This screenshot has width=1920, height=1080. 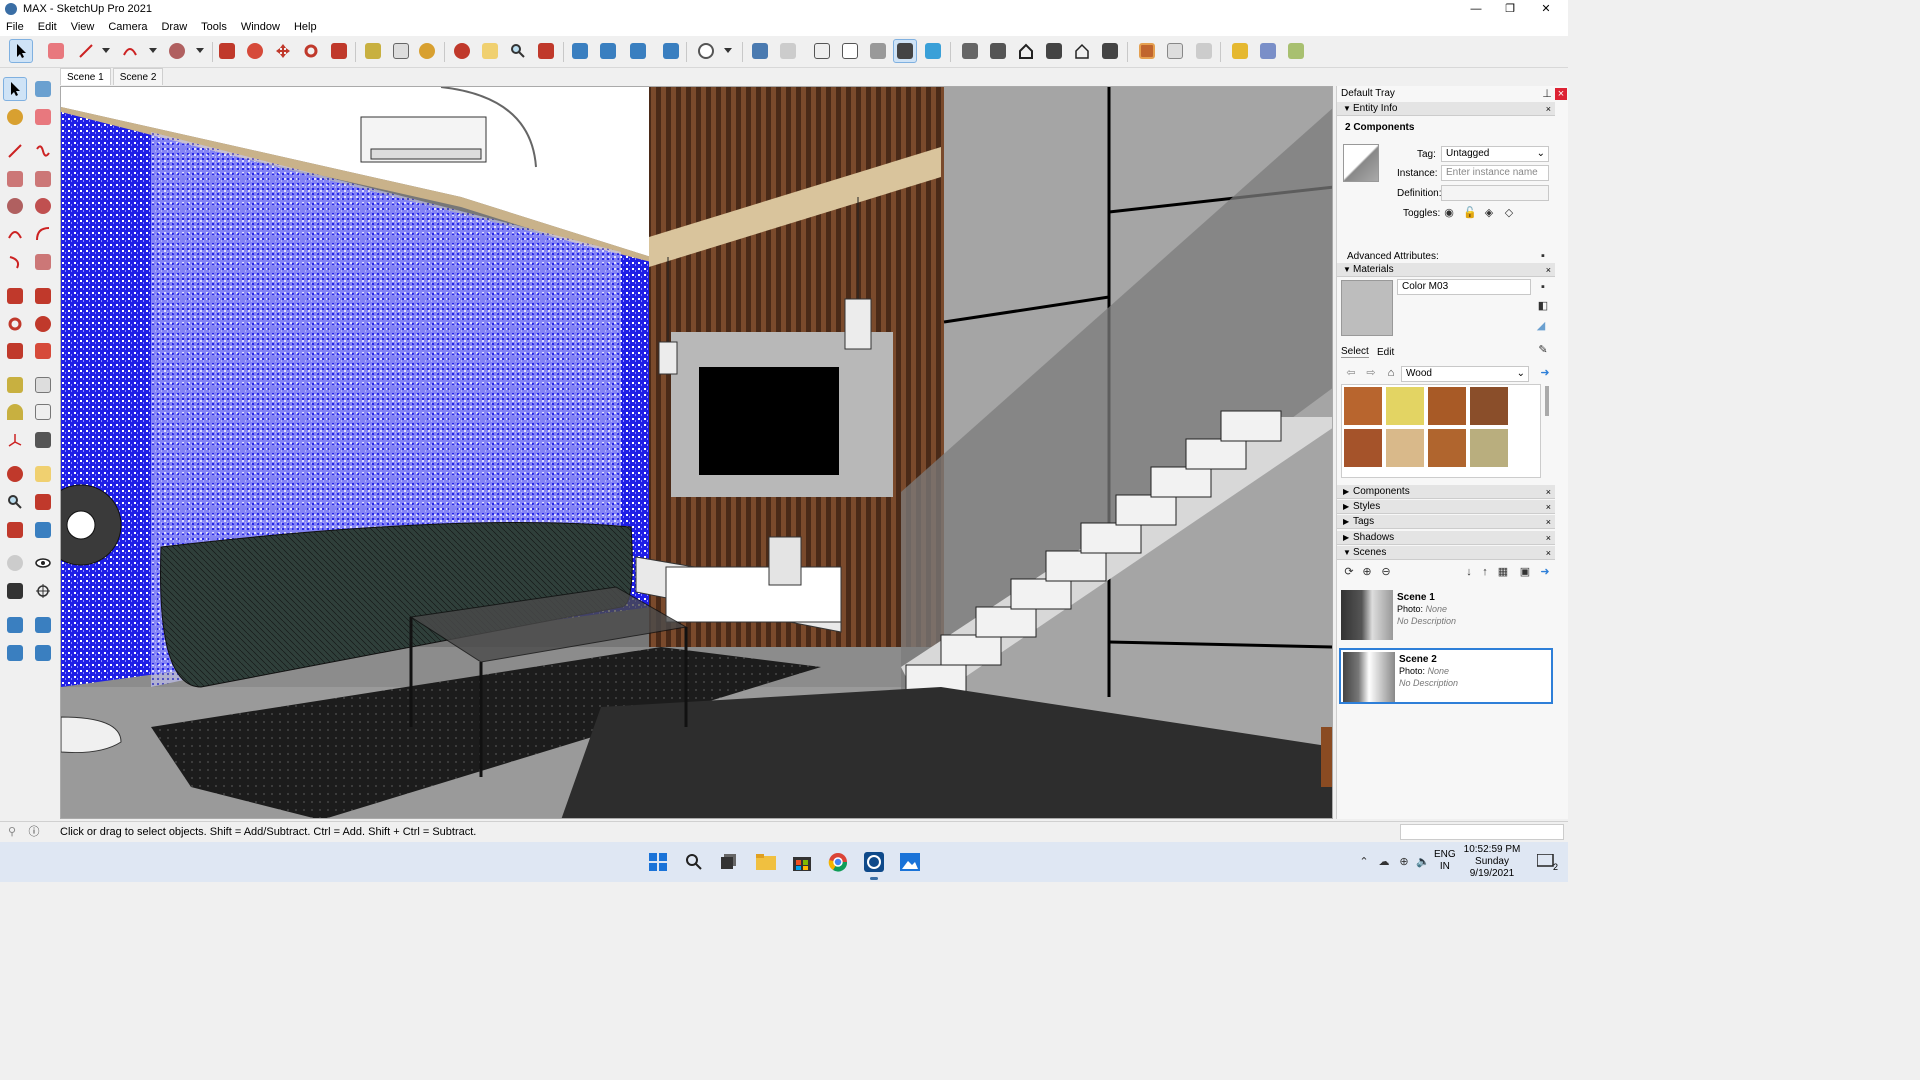 I want to click on zoom-extents-icon, so click(x=15, y=530).